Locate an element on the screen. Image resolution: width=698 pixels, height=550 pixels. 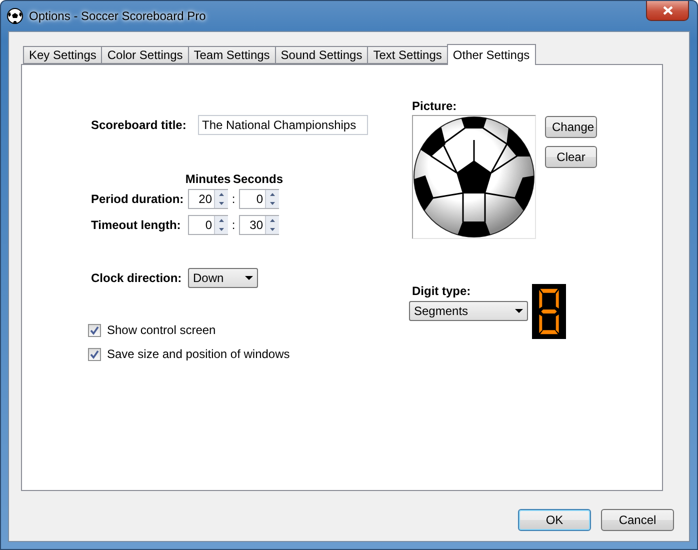
cancel-button: Cancel is located at coordinates (637, 520).